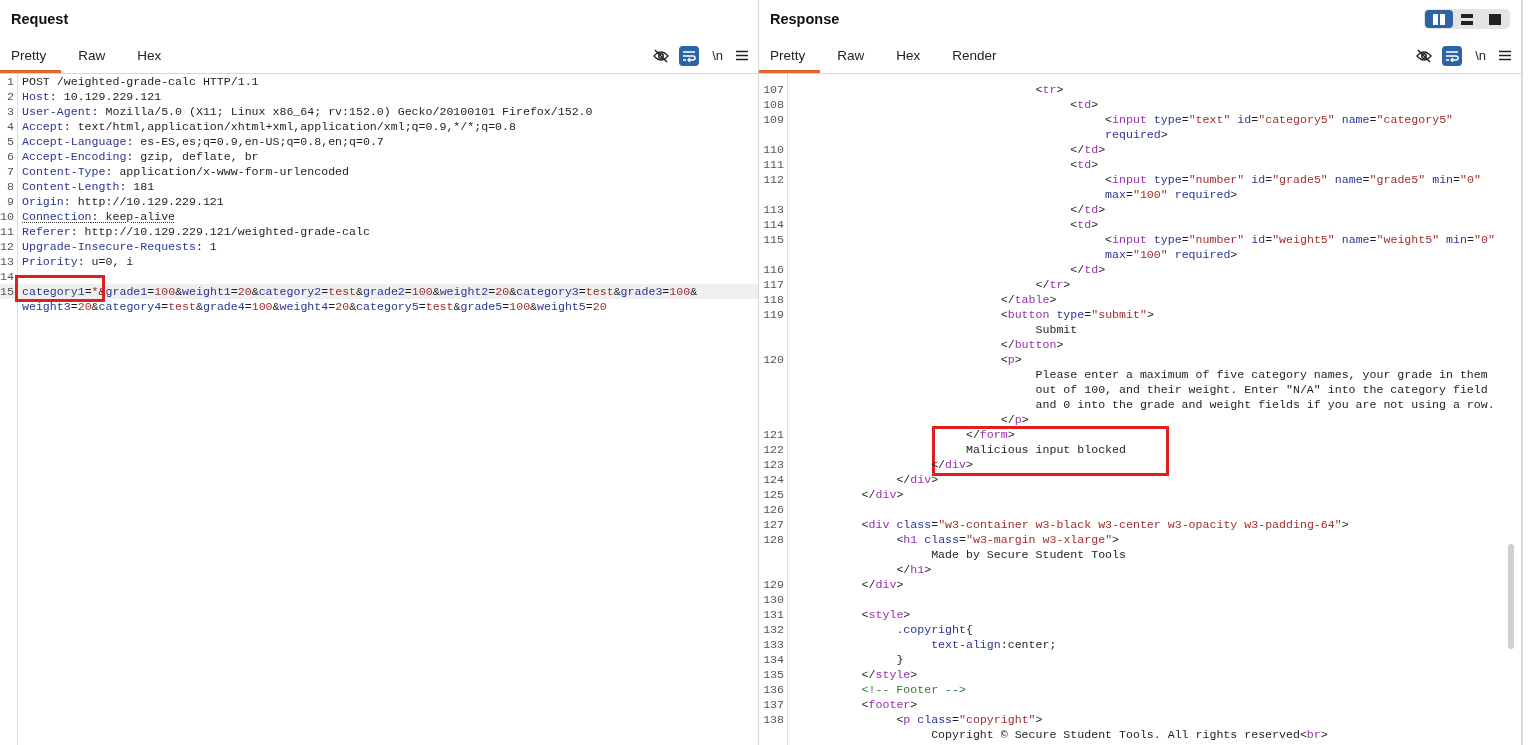  What do you see at coordinates (1439, 19) in the screenshot?
I see `columns-layout-button` at bounding box center [1439, 19].